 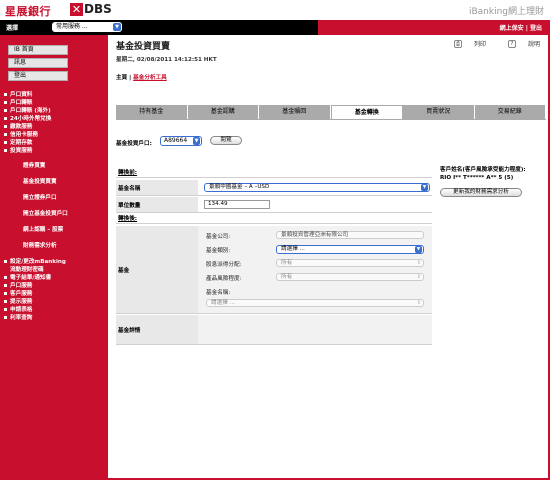 What do you see at coordinates (157, 269) in the screenshot?
I see `fund-label: 基金` at bounding box center [157, 269].